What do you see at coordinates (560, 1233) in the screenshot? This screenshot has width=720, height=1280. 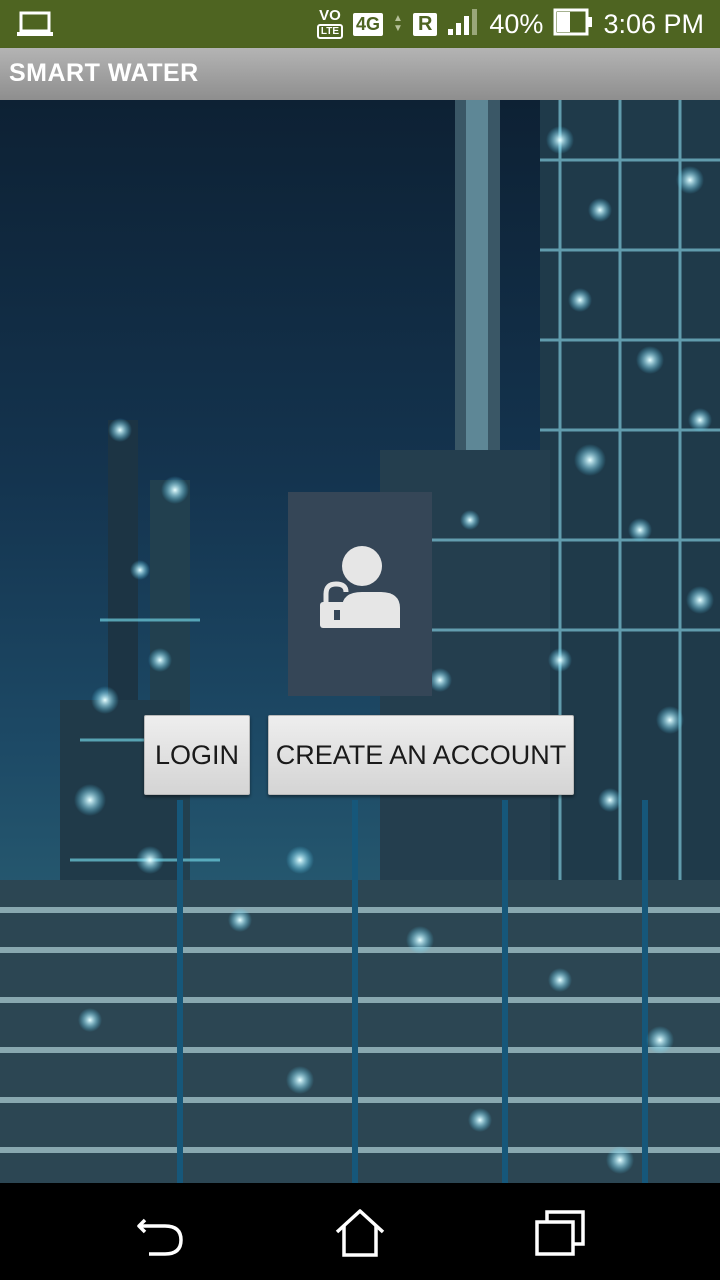 I see `recents-icon` at bounding box center [560, 1233].